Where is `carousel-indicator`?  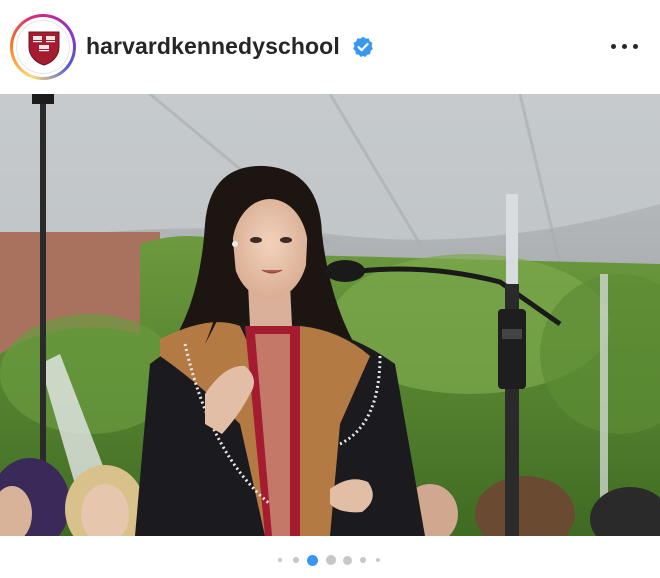 carousel-indicator is located at coordinates (330, 560).